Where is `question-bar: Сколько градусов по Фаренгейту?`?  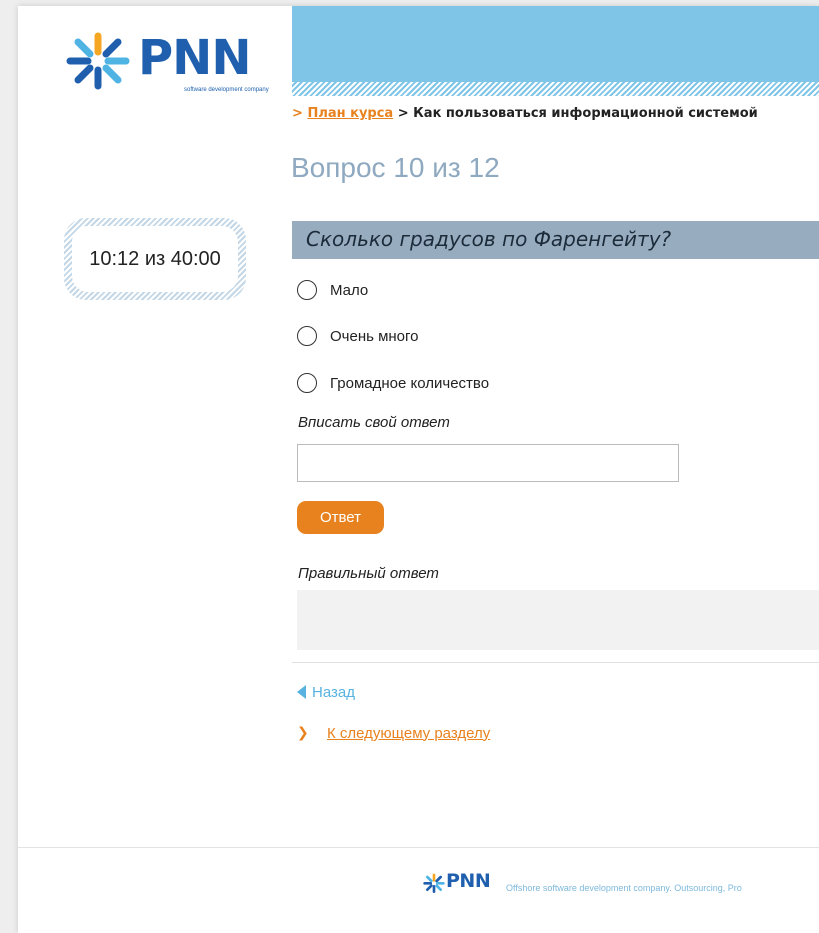 question-bar: Сколько градусов по Фаренгейту? is located at coordinates (555, 240).